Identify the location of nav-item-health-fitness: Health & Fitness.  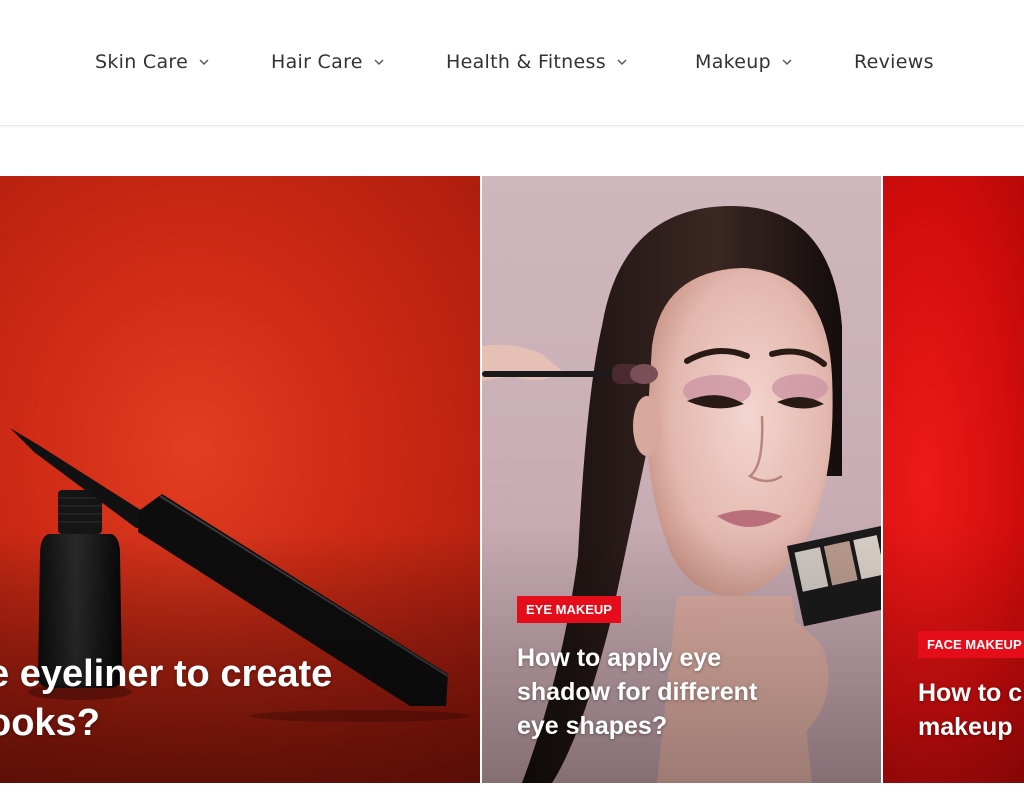
(537, 62).